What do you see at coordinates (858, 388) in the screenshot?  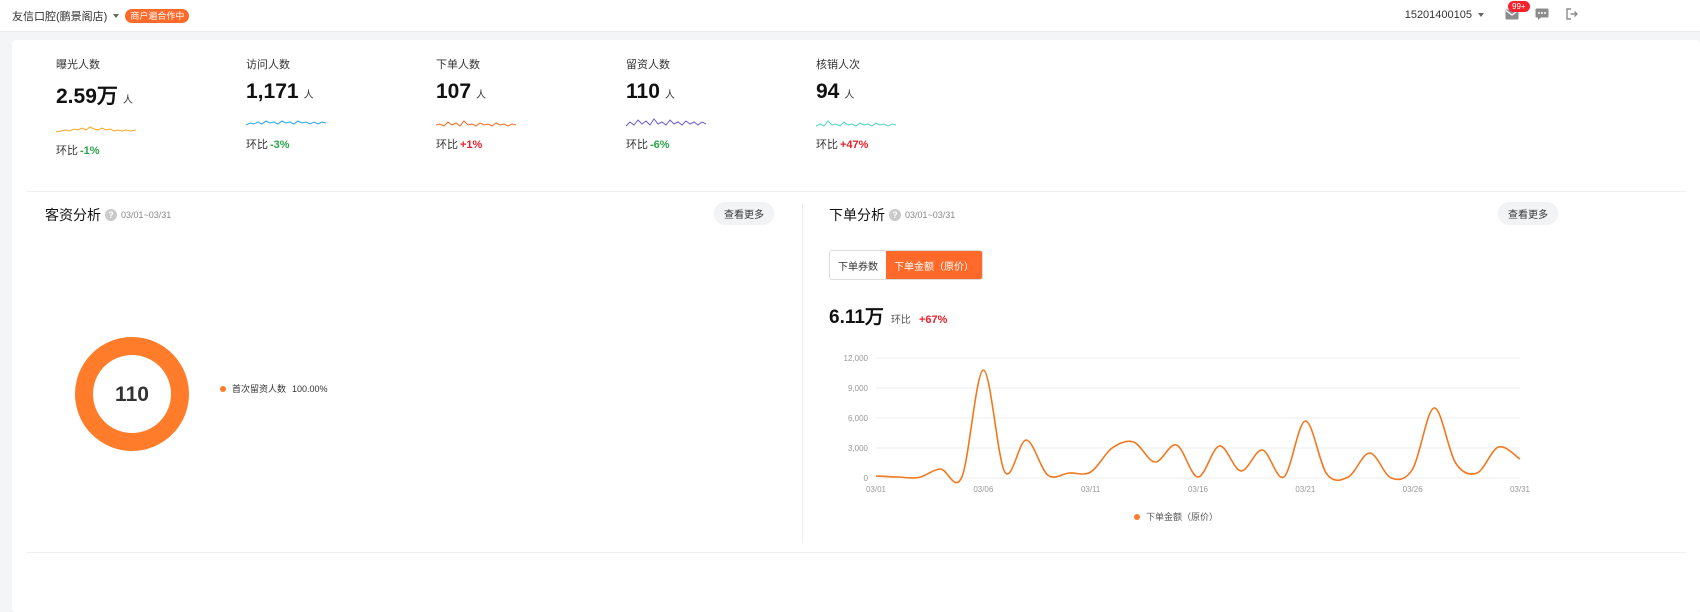 I see `y-tick-label: 9,000` at bounding box center [858, 388].